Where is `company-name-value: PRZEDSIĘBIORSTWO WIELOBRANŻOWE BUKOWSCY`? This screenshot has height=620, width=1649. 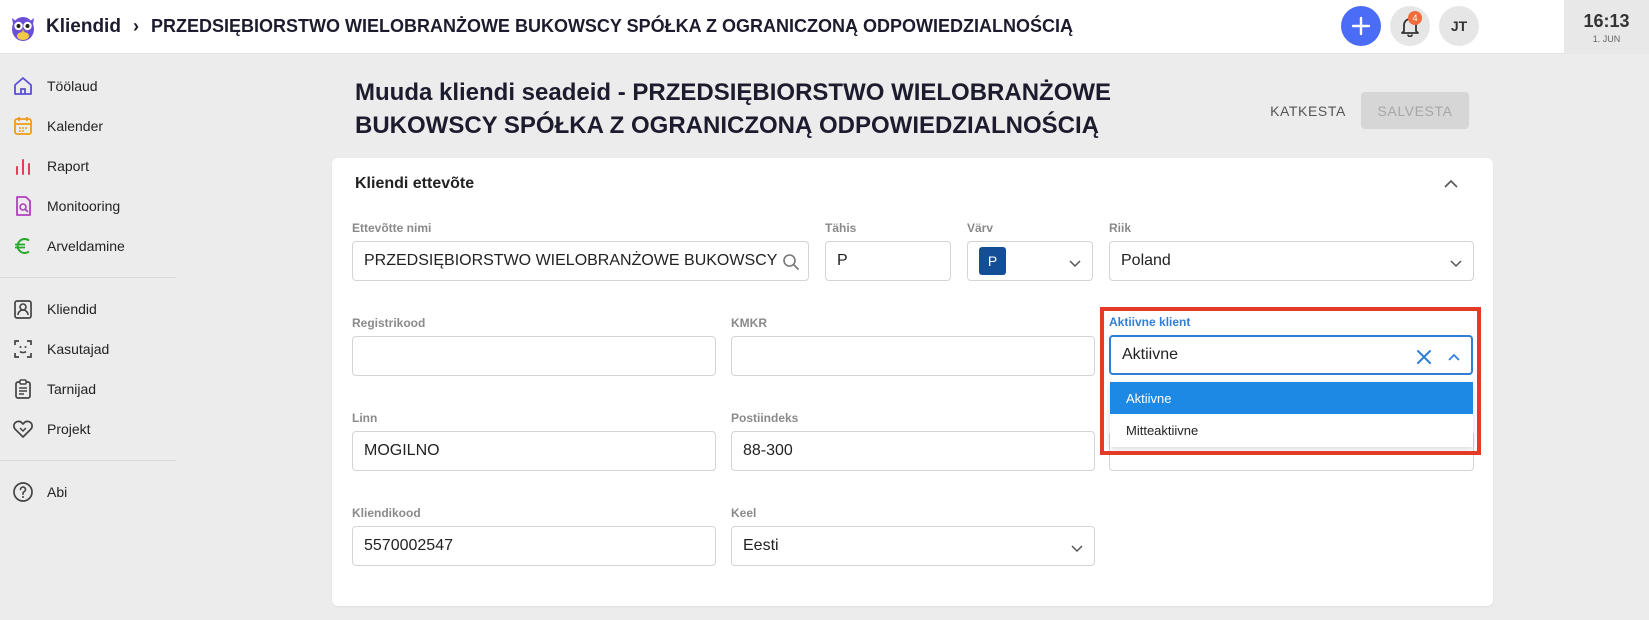 company-name-value: PRZEDSIĘBIORSTWO WIELOBRANŻOWE BUKOWSCY is located at coordinates (571, 260).